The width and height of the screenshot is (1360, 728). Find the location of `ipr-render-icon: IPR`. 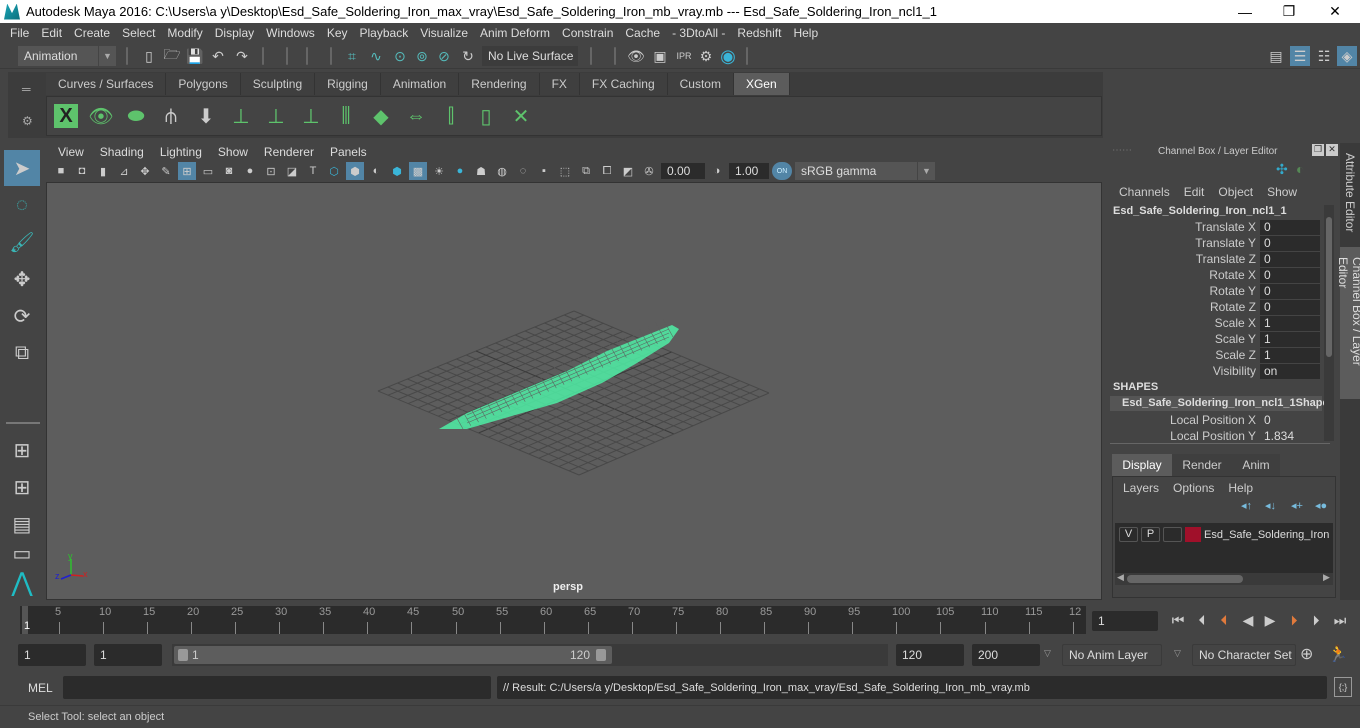

ipr-render-icon: IPR is located at coordinates (684, 56).